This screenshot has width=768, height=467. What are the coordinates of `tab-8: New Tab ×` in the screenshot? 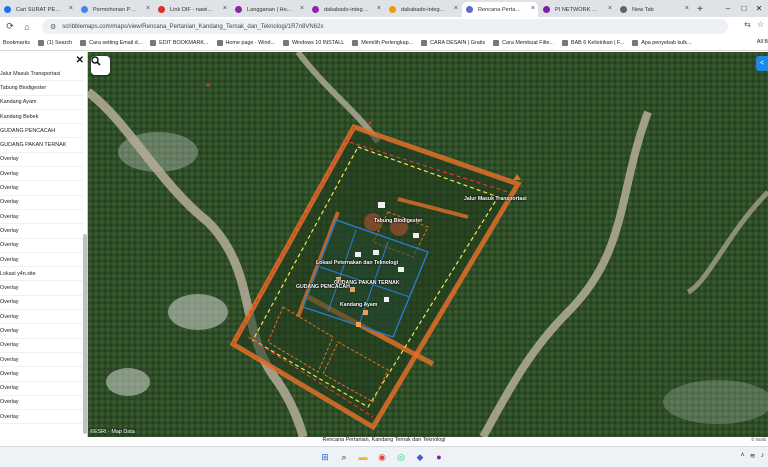 It's located at (654, 9).